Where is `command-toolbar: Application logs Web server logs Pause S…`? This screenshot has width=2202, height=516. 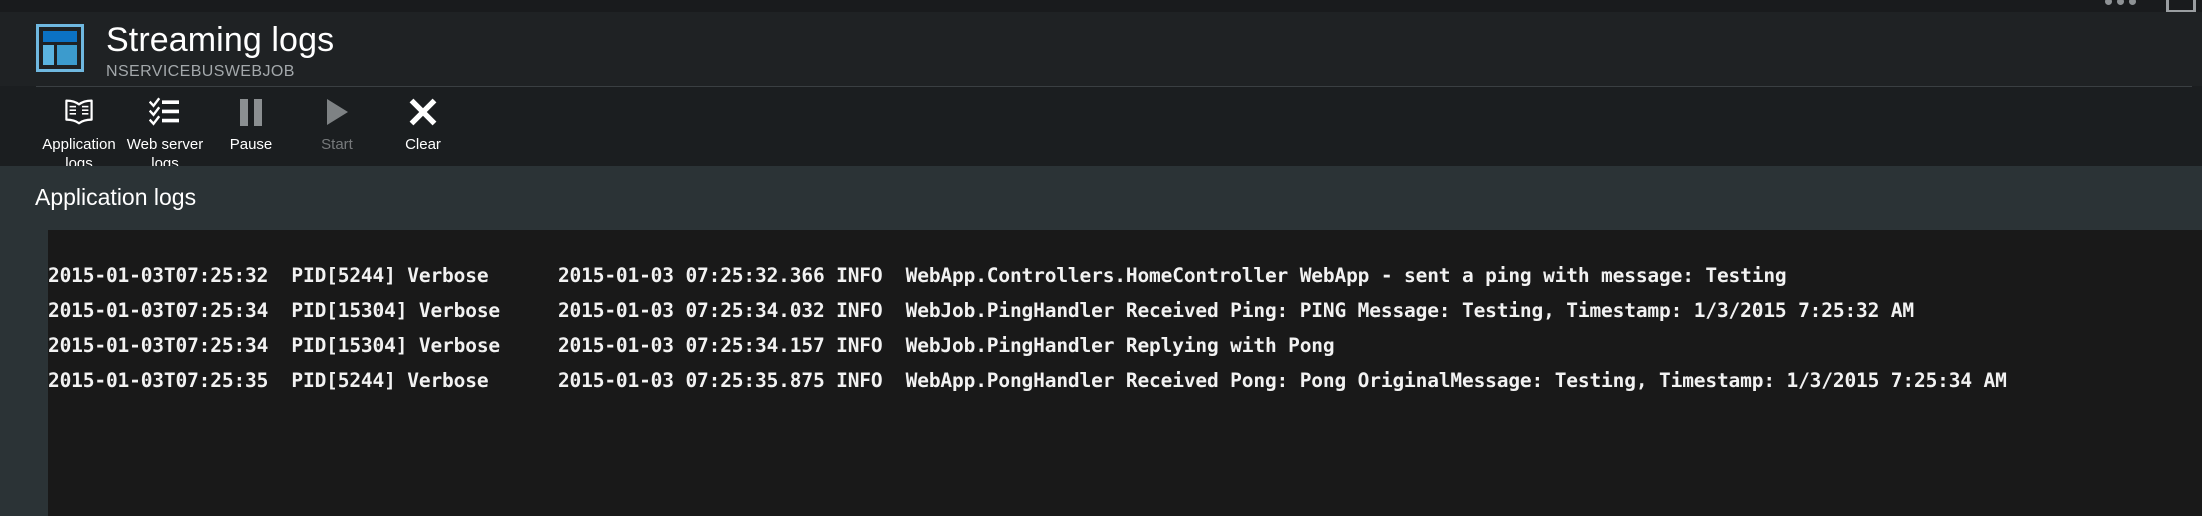 command-toolbar: Application logs Web server logs Pause S… is located at coordinates (251, 129).